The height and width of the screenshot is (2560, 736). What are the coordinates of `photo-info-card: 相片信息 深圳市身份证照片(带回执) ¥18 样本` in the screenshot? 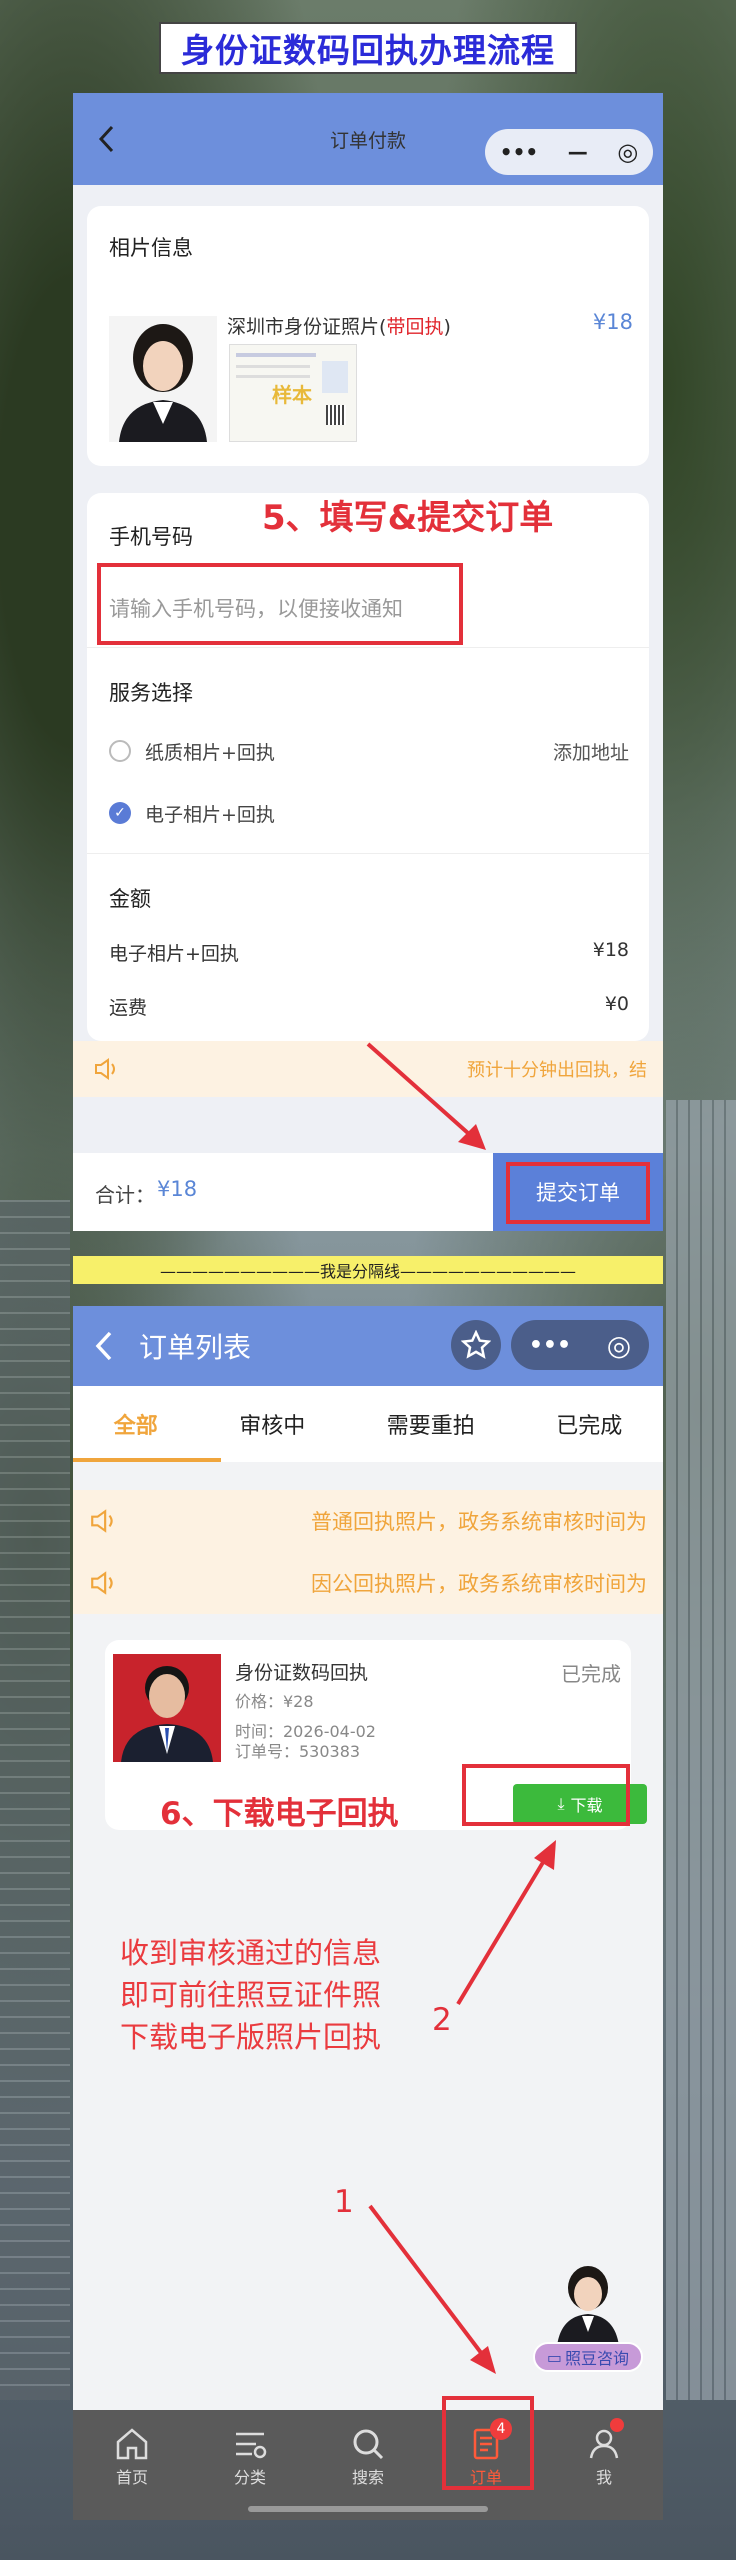 It's located at (368, 336).